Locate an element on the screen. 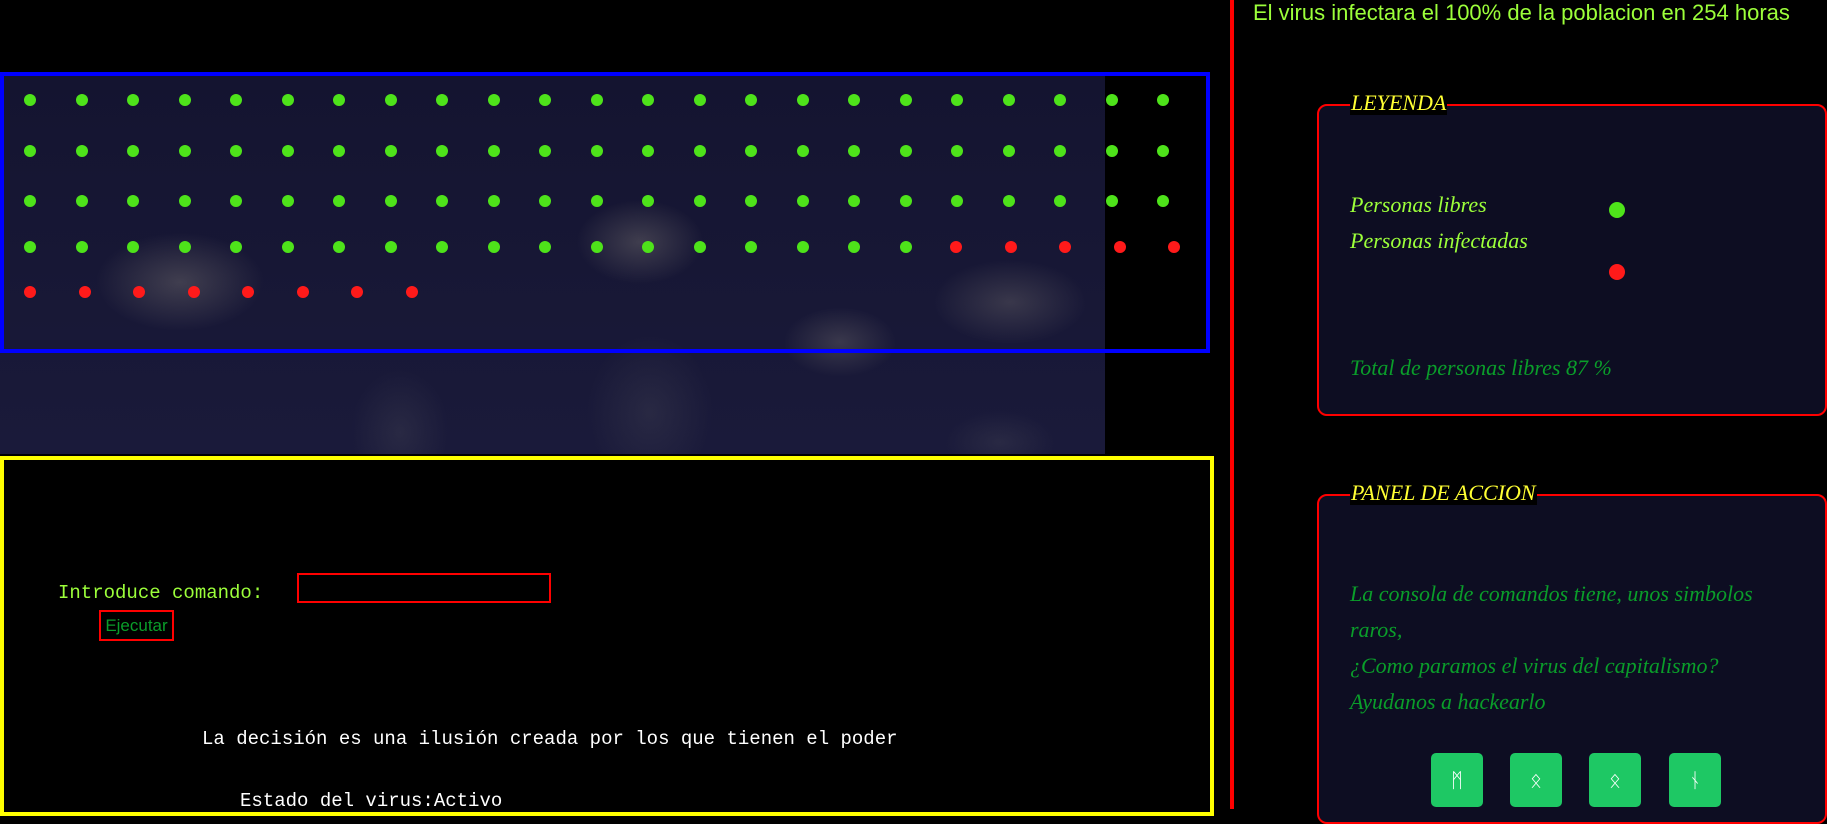 The width and height of the screenshot is (1827, 824). rune-button-4: ᚾ is located at coordinates (1695, 780).